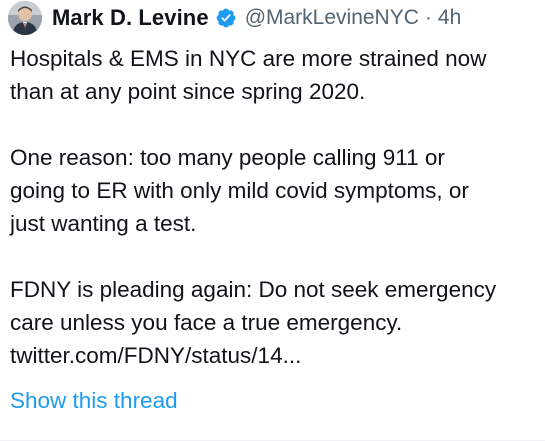 The width and height of the screenshot is (545, 441). What do you see at coordinates (188, 91) in the screenshot?
I see `tweet-line: than at any point since spring 2020.` at bounding box center [188, 91].